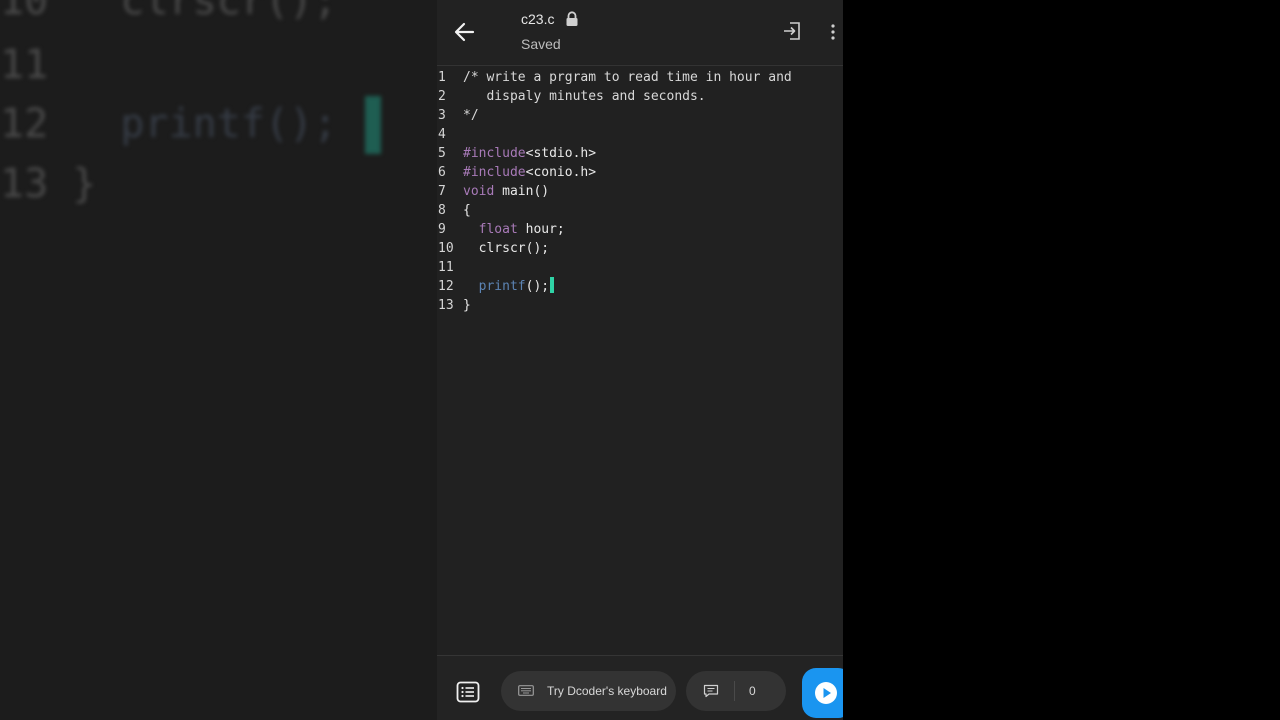 The height and width of the screenshot is (720, 1280). What do you see at coordinates (373, 125) in the screenshot?
I see `backdrop-cursor` at bounding box center [373, 125].